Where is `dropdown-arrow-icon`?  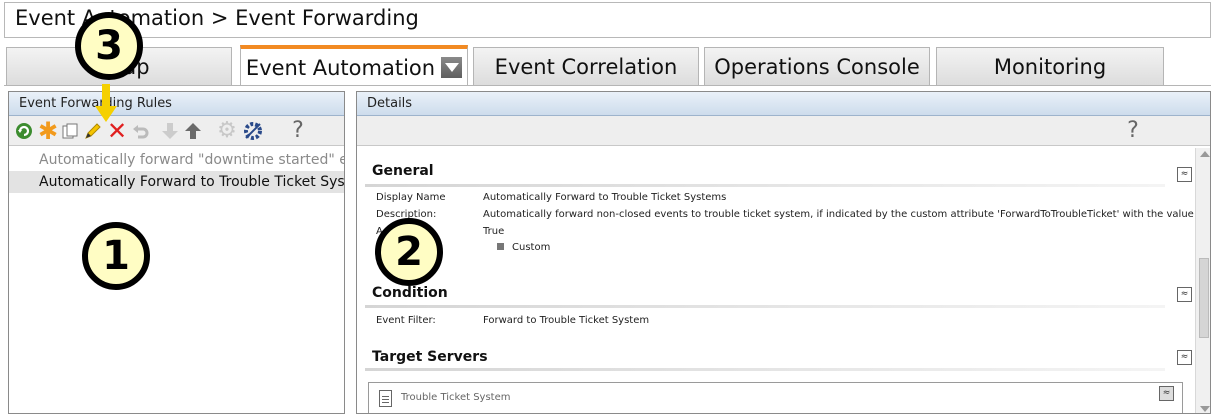 dropdown-arrow-icon is located at coordinates (452, 67).